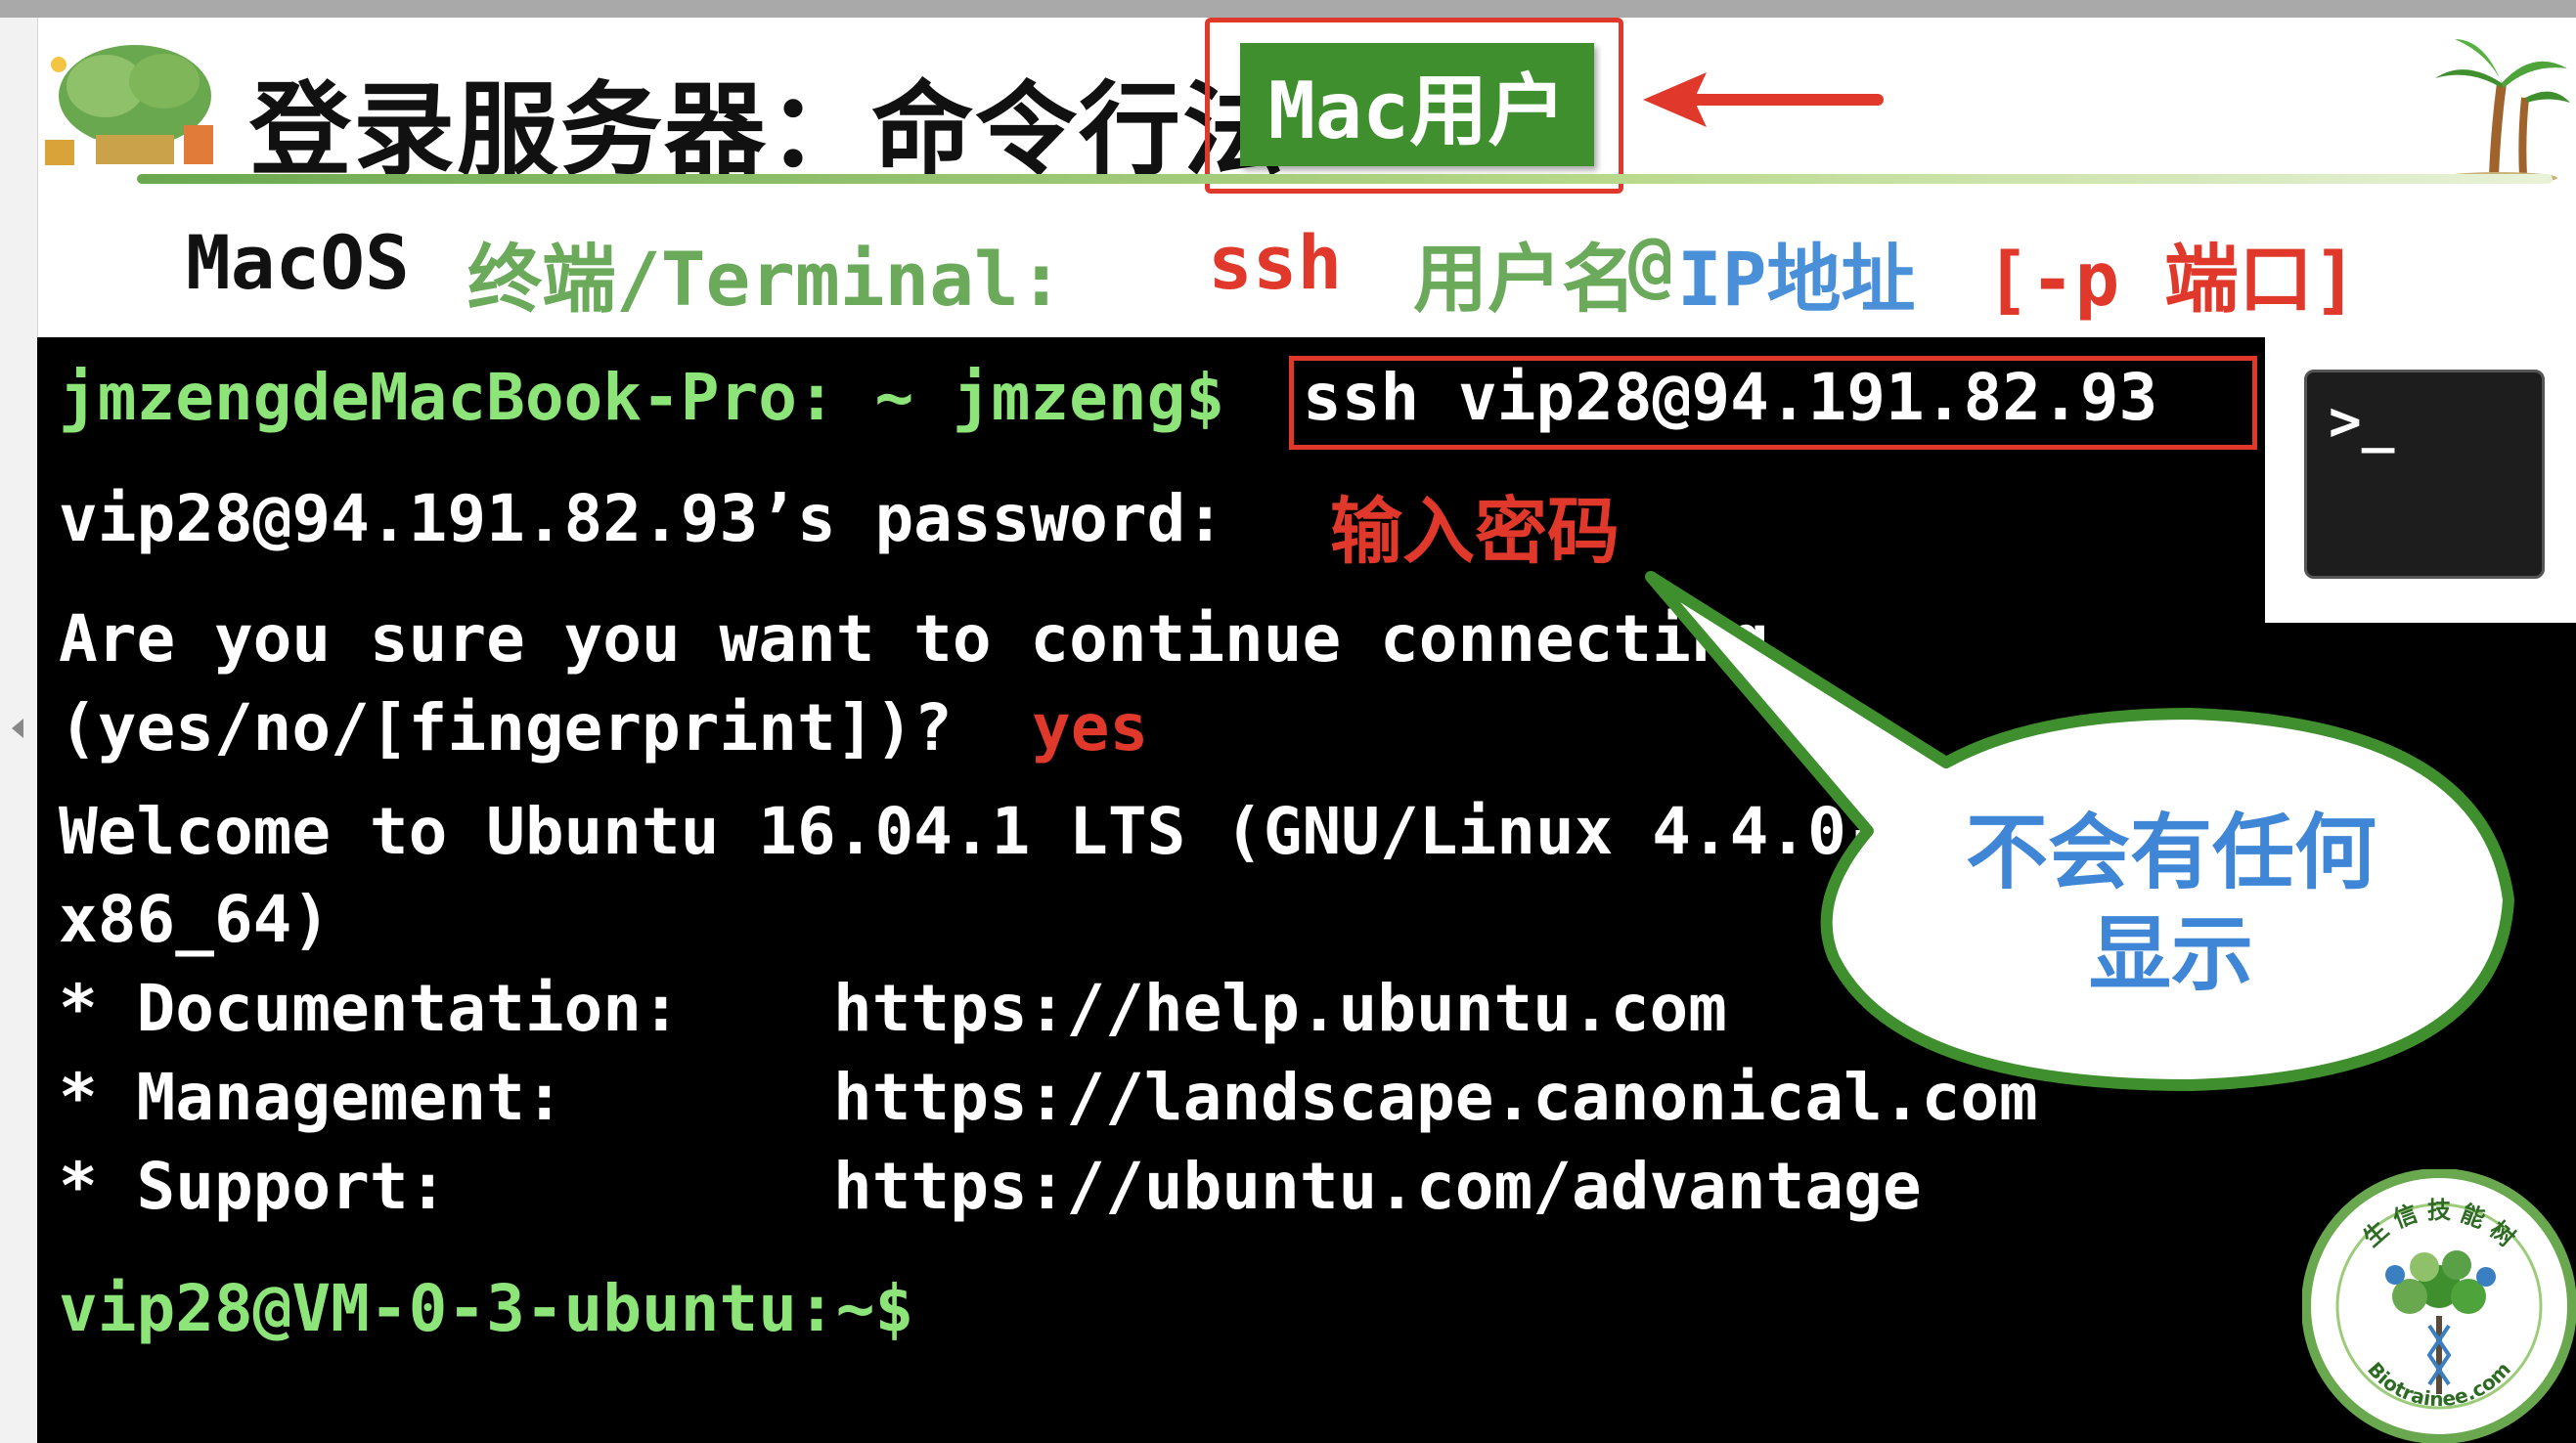  I want to click on support-label: * Support:, so click(254, 1187).